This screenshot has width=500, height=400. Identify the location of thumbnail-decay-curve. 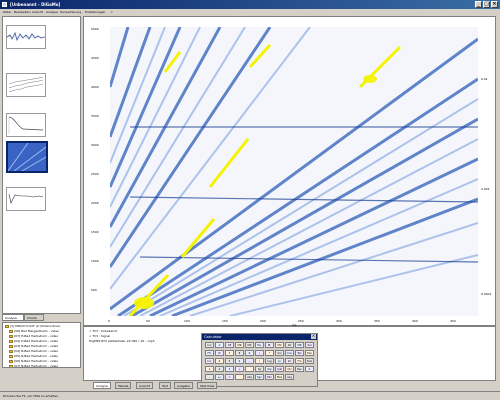
(26, 125).